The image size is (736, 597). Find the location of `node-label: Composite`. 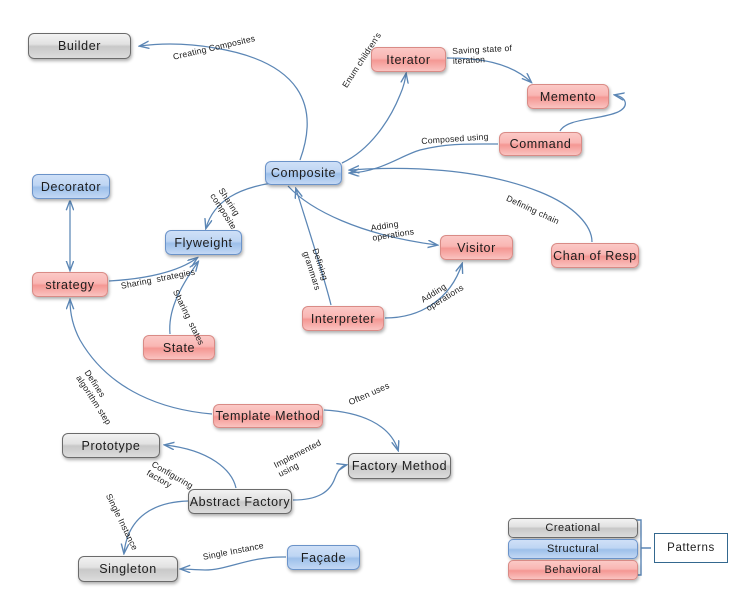

node-label: Composite is located at coordinates (303, 173).